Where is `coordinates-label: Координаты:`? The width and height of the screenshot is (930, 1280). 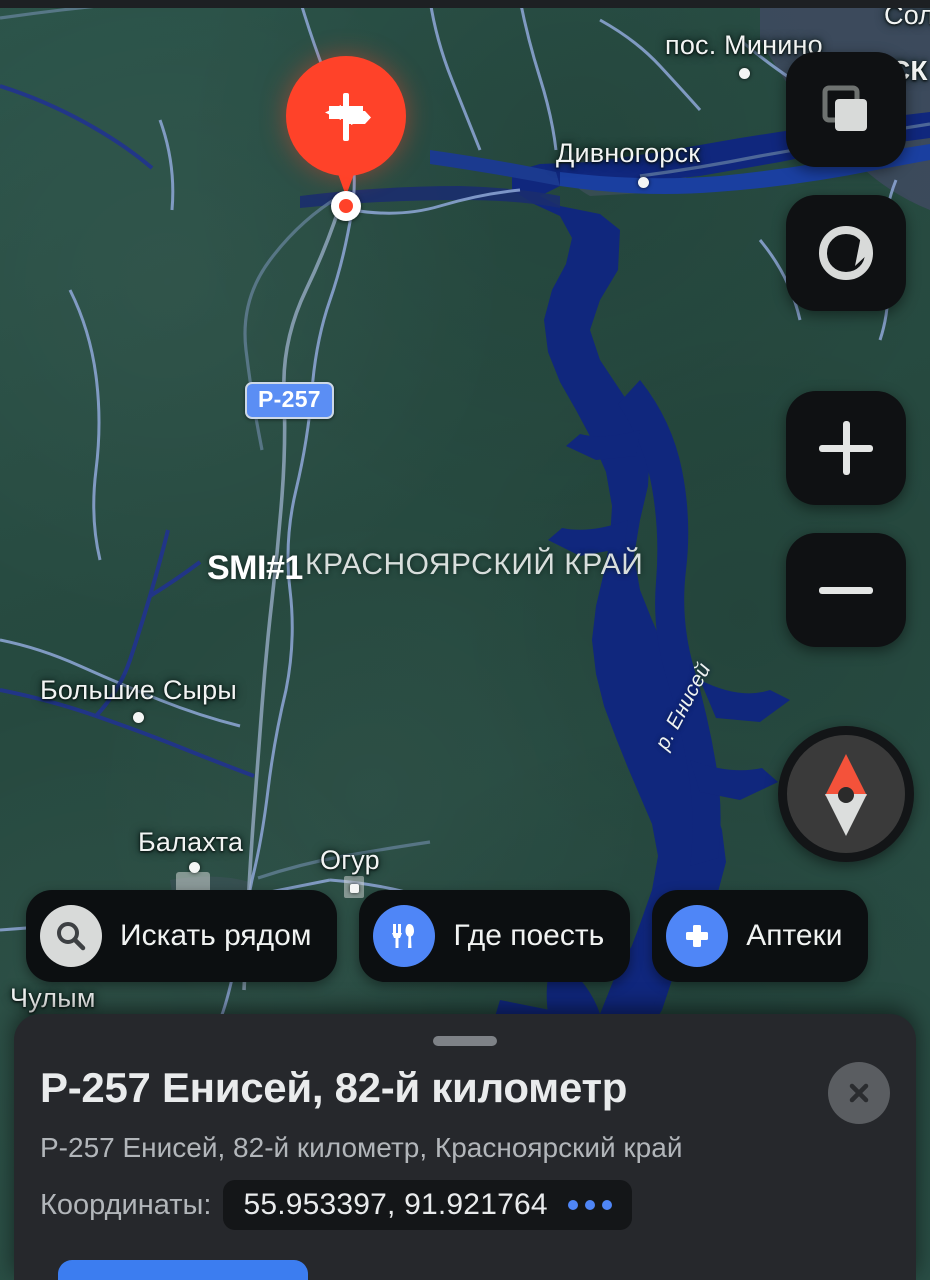 coordinates-label: Координаты: is located at coordinates (126, 1204).